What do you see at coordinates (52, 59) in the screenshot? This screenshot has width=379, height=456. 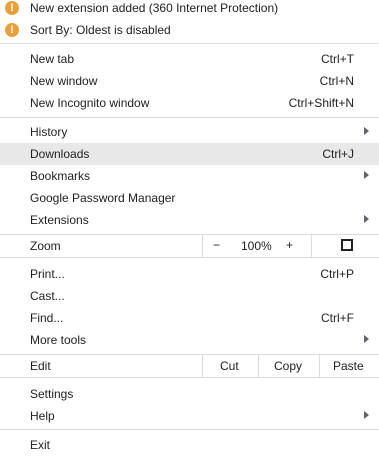 I see `menu-item-label: New tab` at bounding box center [52, 59].